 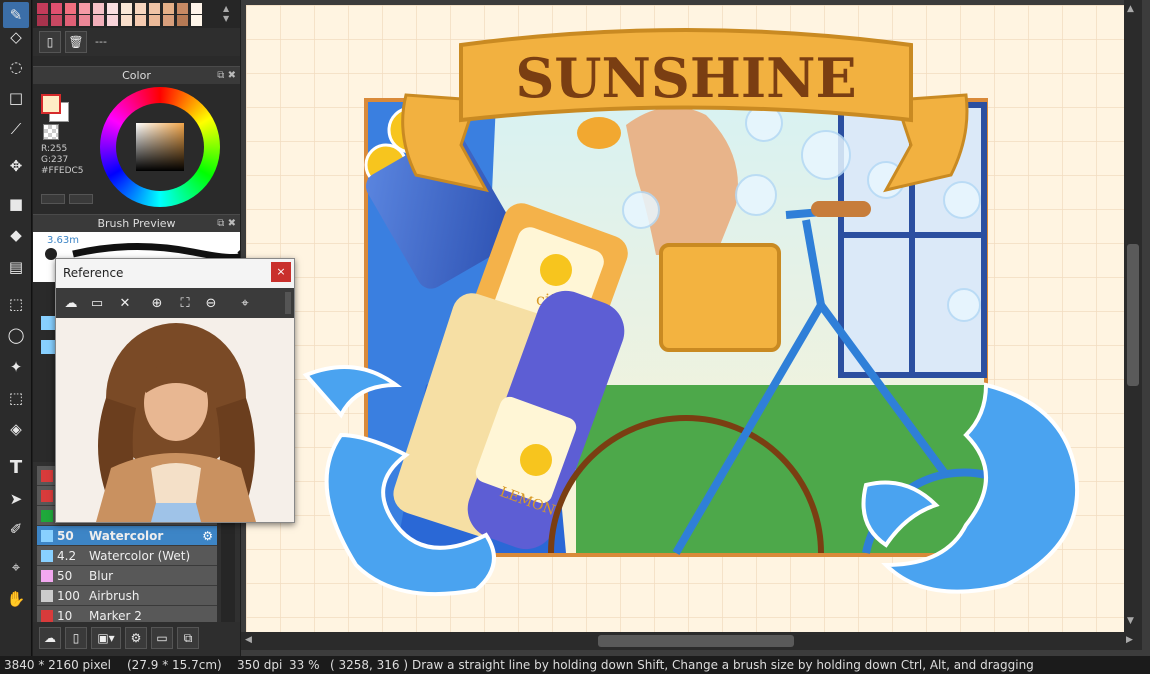 What do you see at coordinates (16, 367) in the screenshot?
I see `magic-wand-icon: ✦` at bounding box center [16, 367].